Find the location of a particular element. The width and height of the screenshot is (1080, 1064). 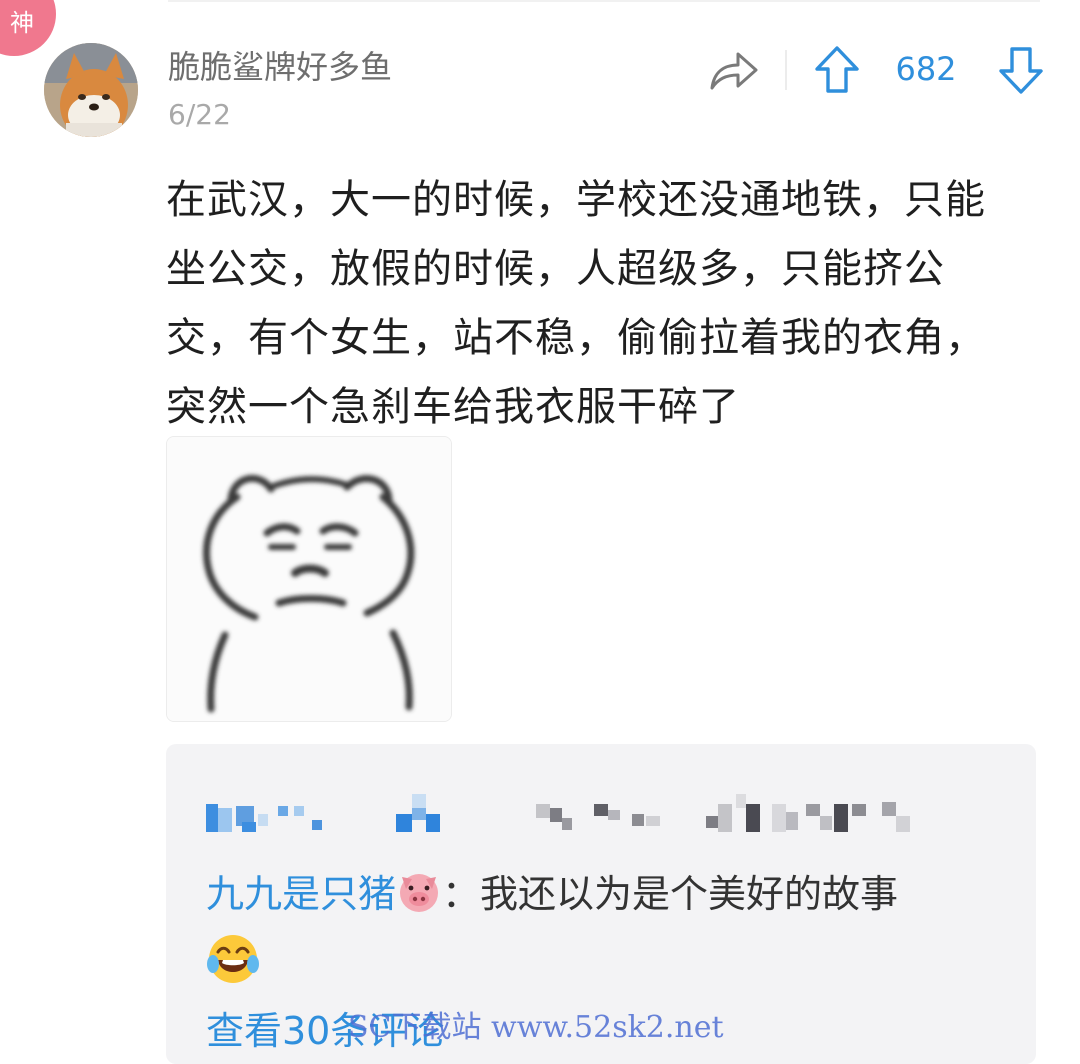

avatar is located at coordinates (91, 90).